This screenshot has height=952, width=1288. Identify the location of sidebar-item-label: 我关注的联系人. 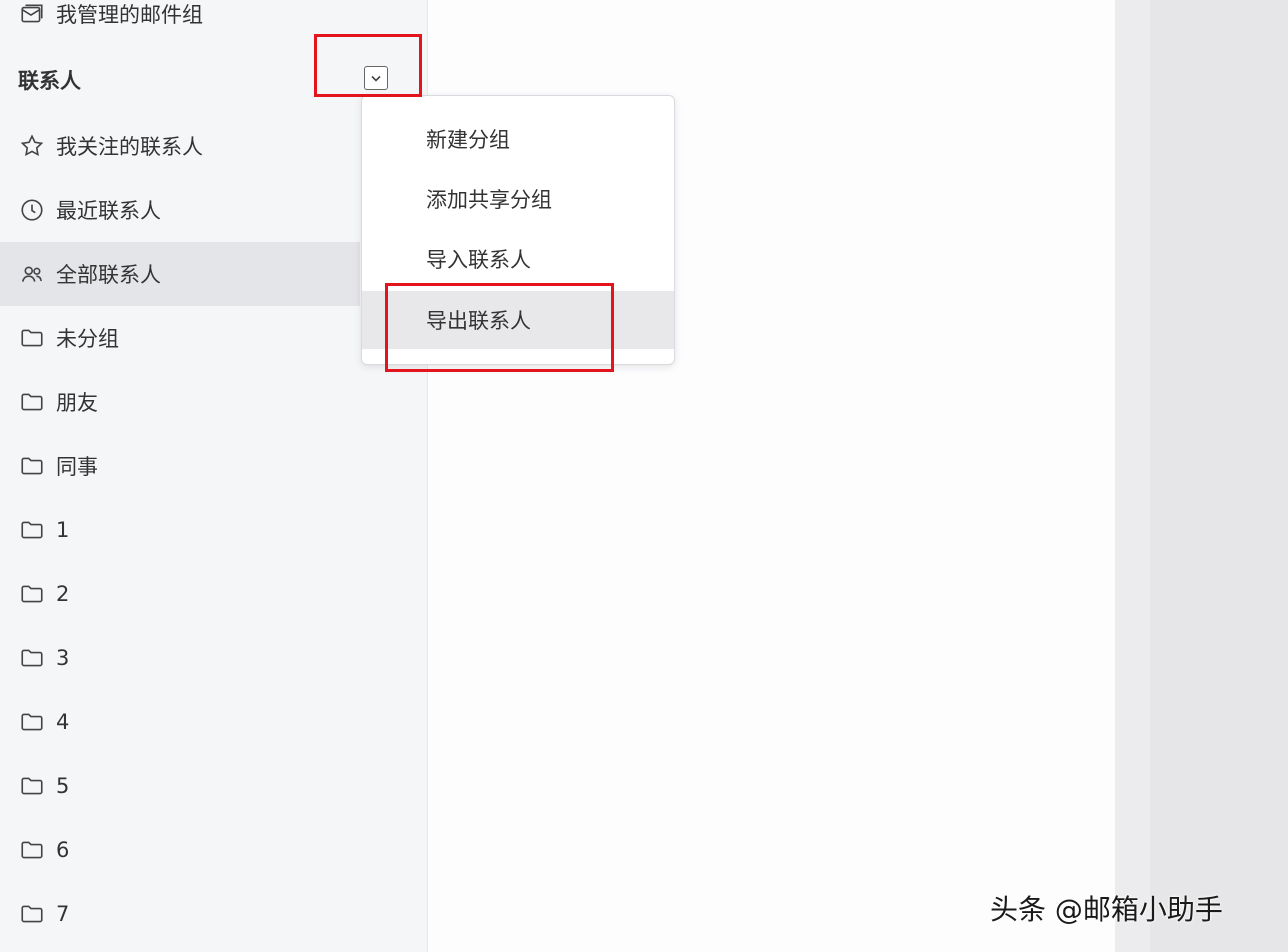
(129, 147).